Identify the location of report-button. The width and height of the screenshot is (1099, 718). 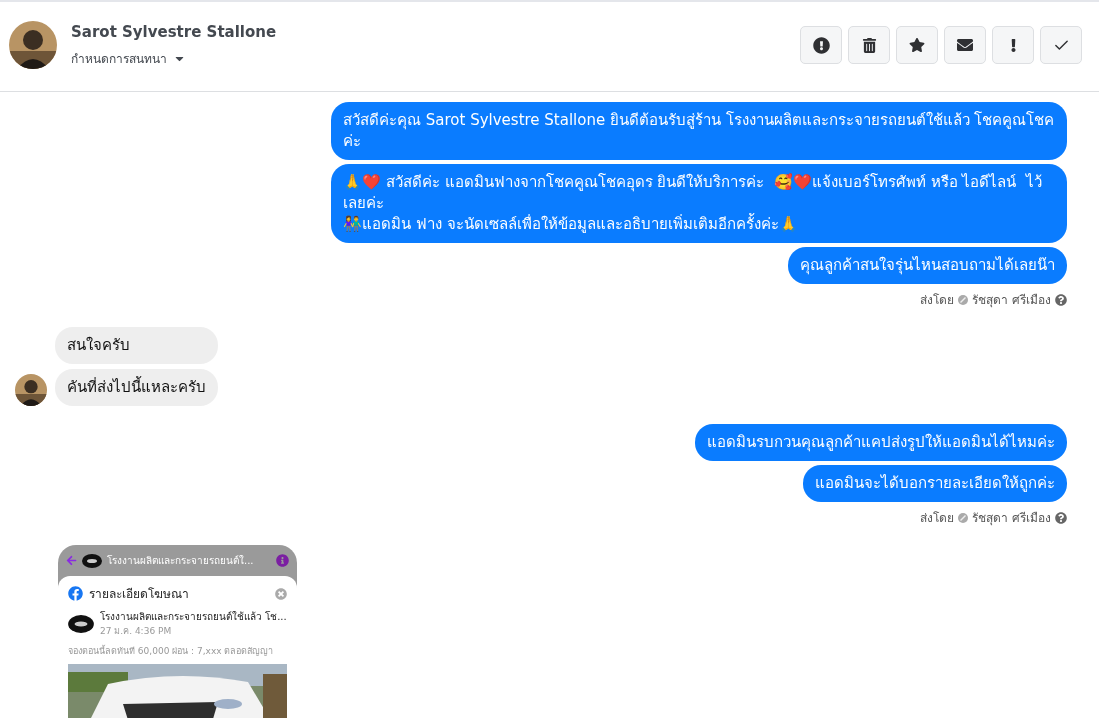
(821, 45).